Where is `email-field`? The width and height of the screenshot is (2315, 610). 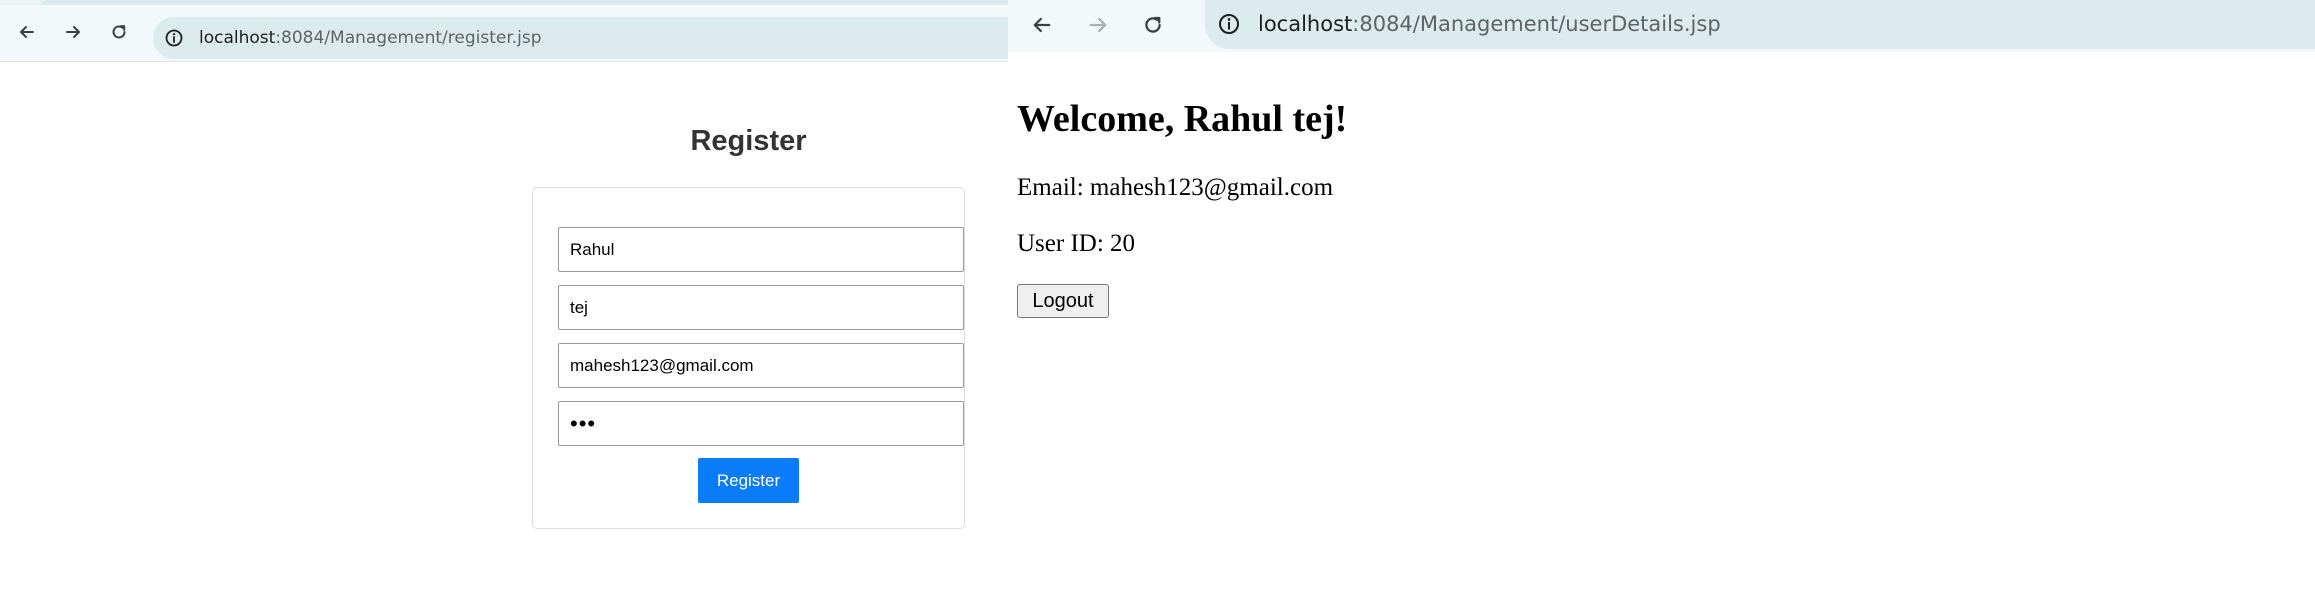 email-field is located at coordinates (761, 365).